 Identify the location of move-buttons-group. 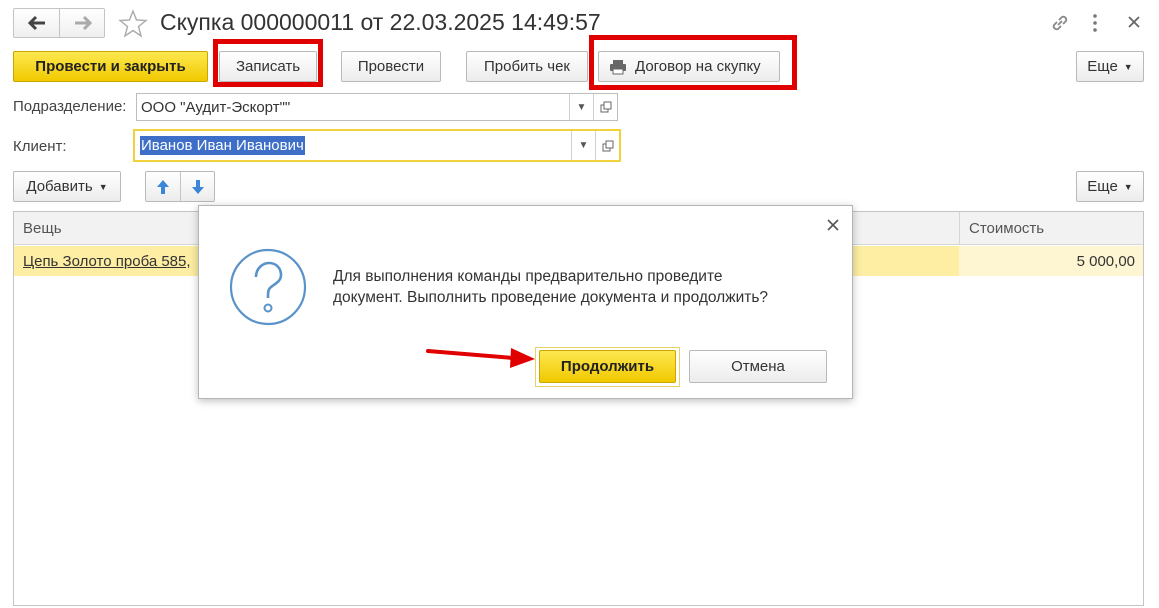
(180, 186).